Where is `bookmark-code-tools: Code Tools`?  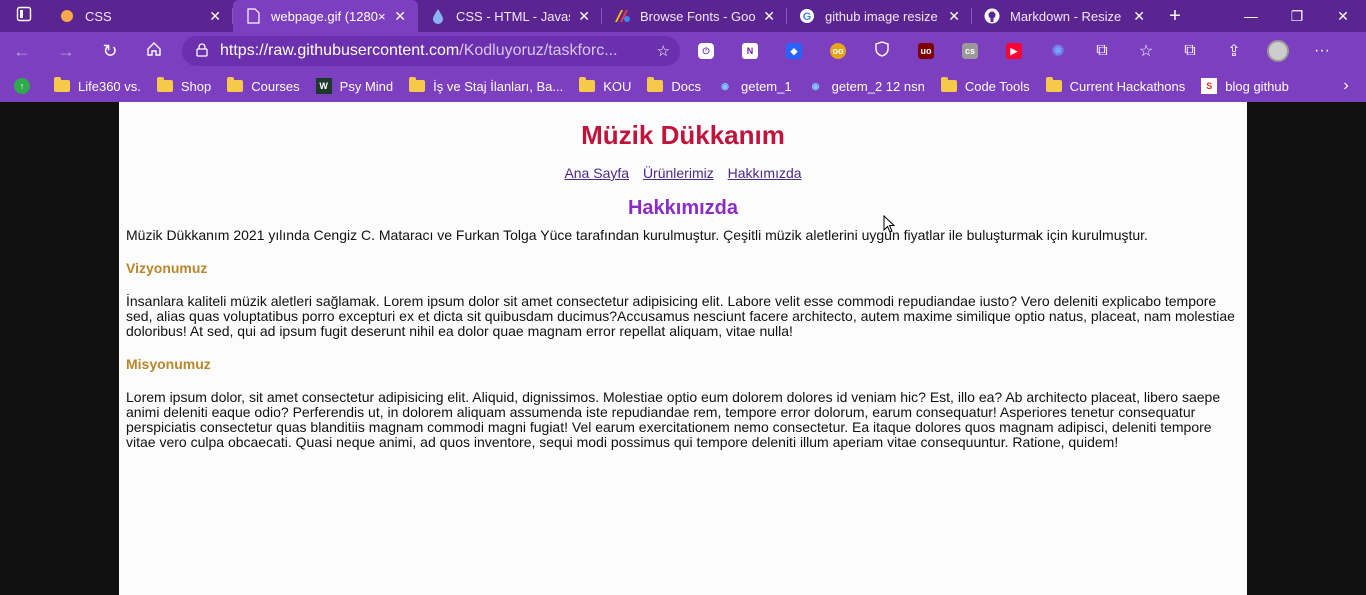 bookmark-code-tools: Code Tools is located at coordinates (985, 85).